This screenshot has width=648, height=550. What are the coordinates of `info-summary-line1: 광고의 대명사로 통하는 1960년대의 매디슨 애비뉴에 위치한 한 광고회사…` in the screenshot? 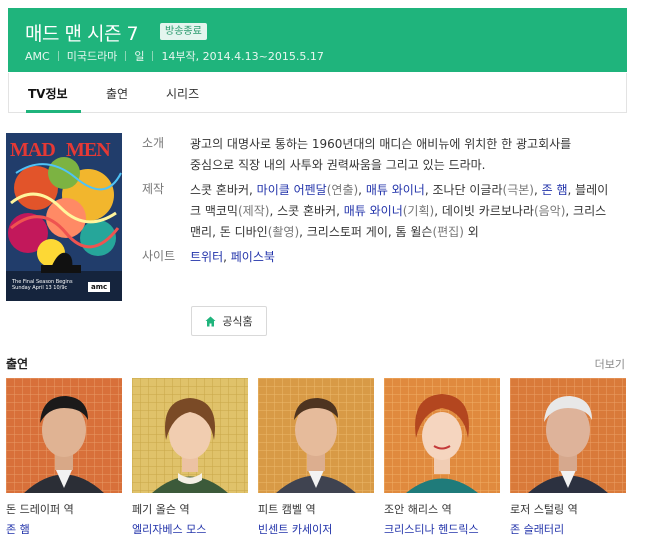 It's located at (381, 144).